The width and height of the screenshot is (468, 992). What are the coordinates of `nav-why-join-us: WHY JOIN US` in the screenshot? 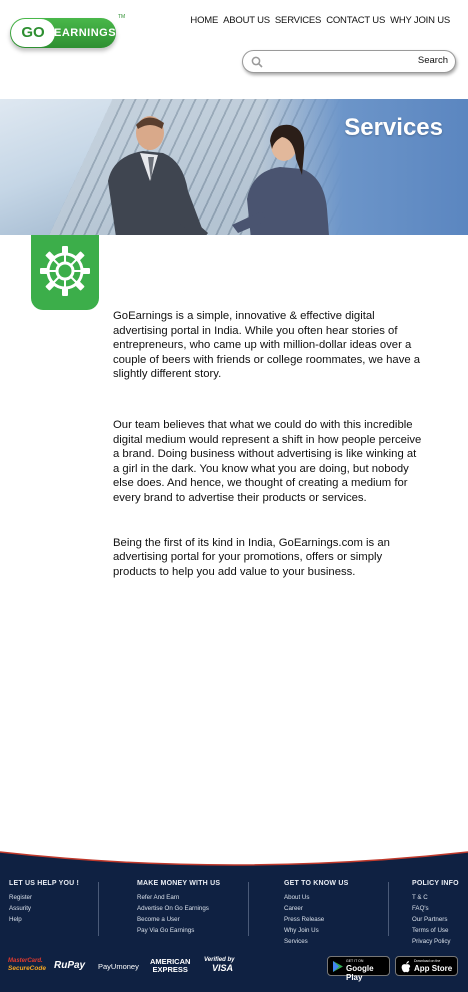 It's located at (420, 20).